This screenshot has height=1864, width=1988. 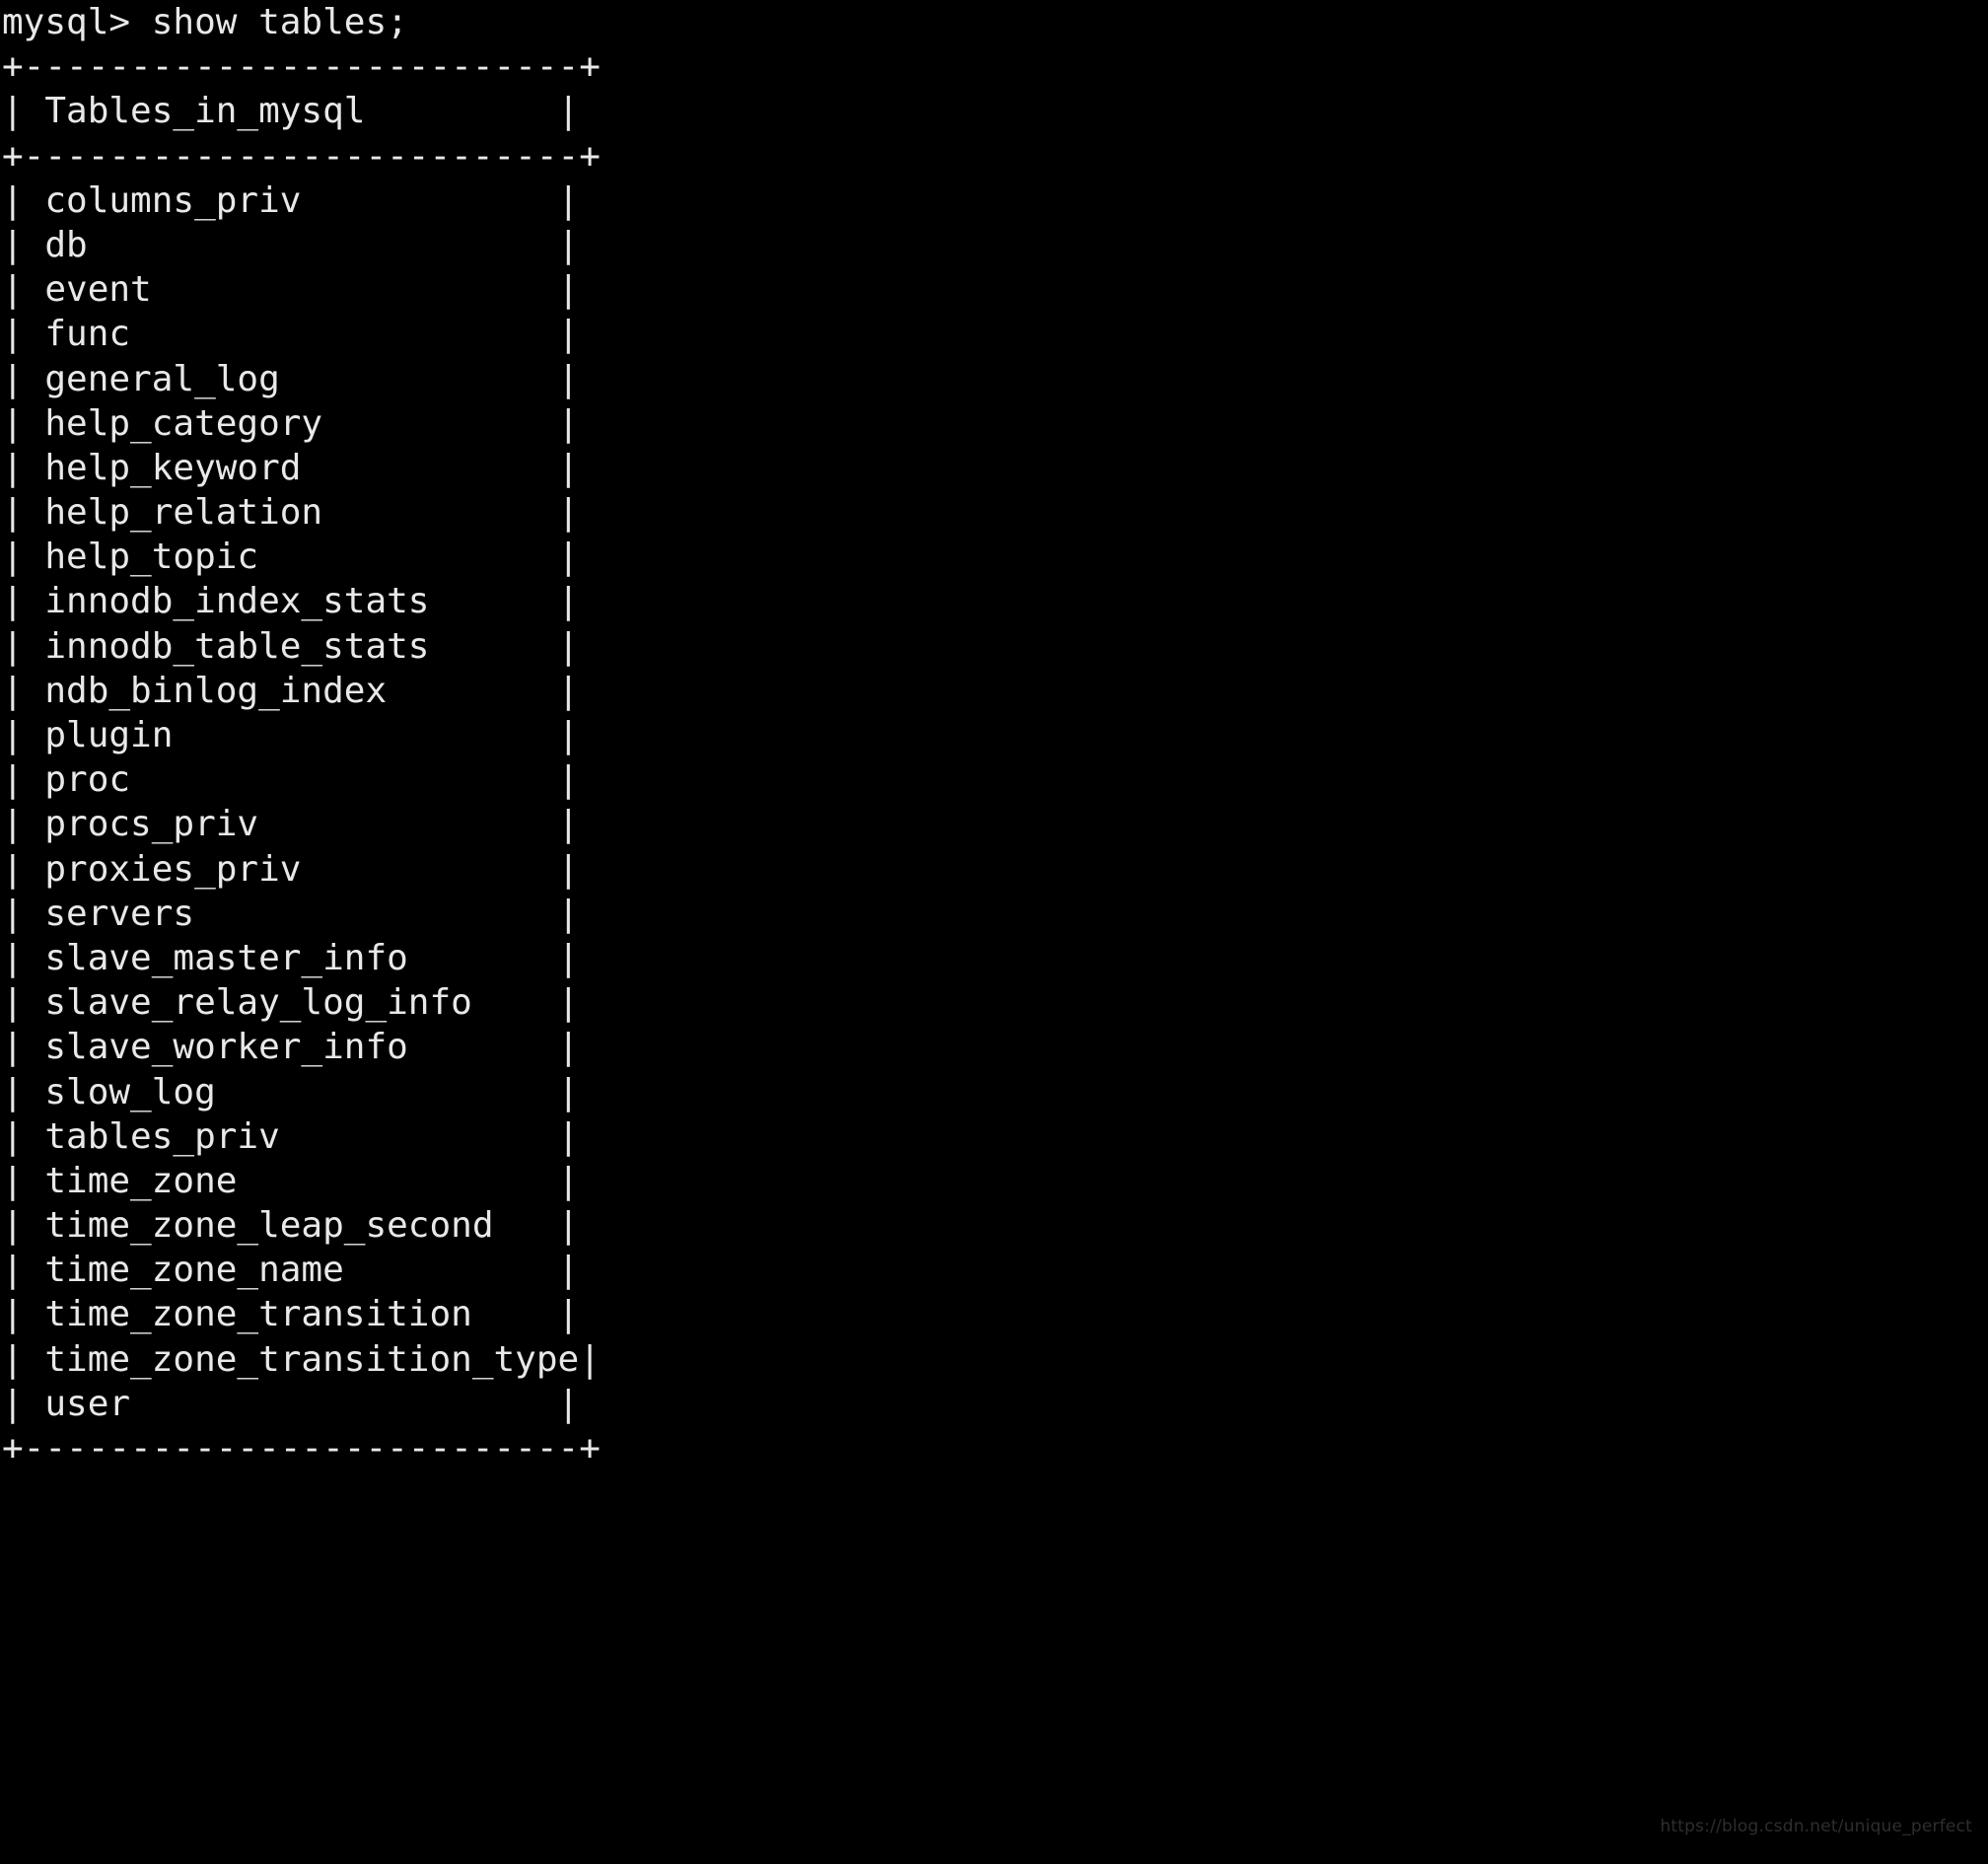 What do you see at coordinates (291, 1136) in the screenshot?
I see `table-row: | tables_priv |` at bounding box center [291, 1136].